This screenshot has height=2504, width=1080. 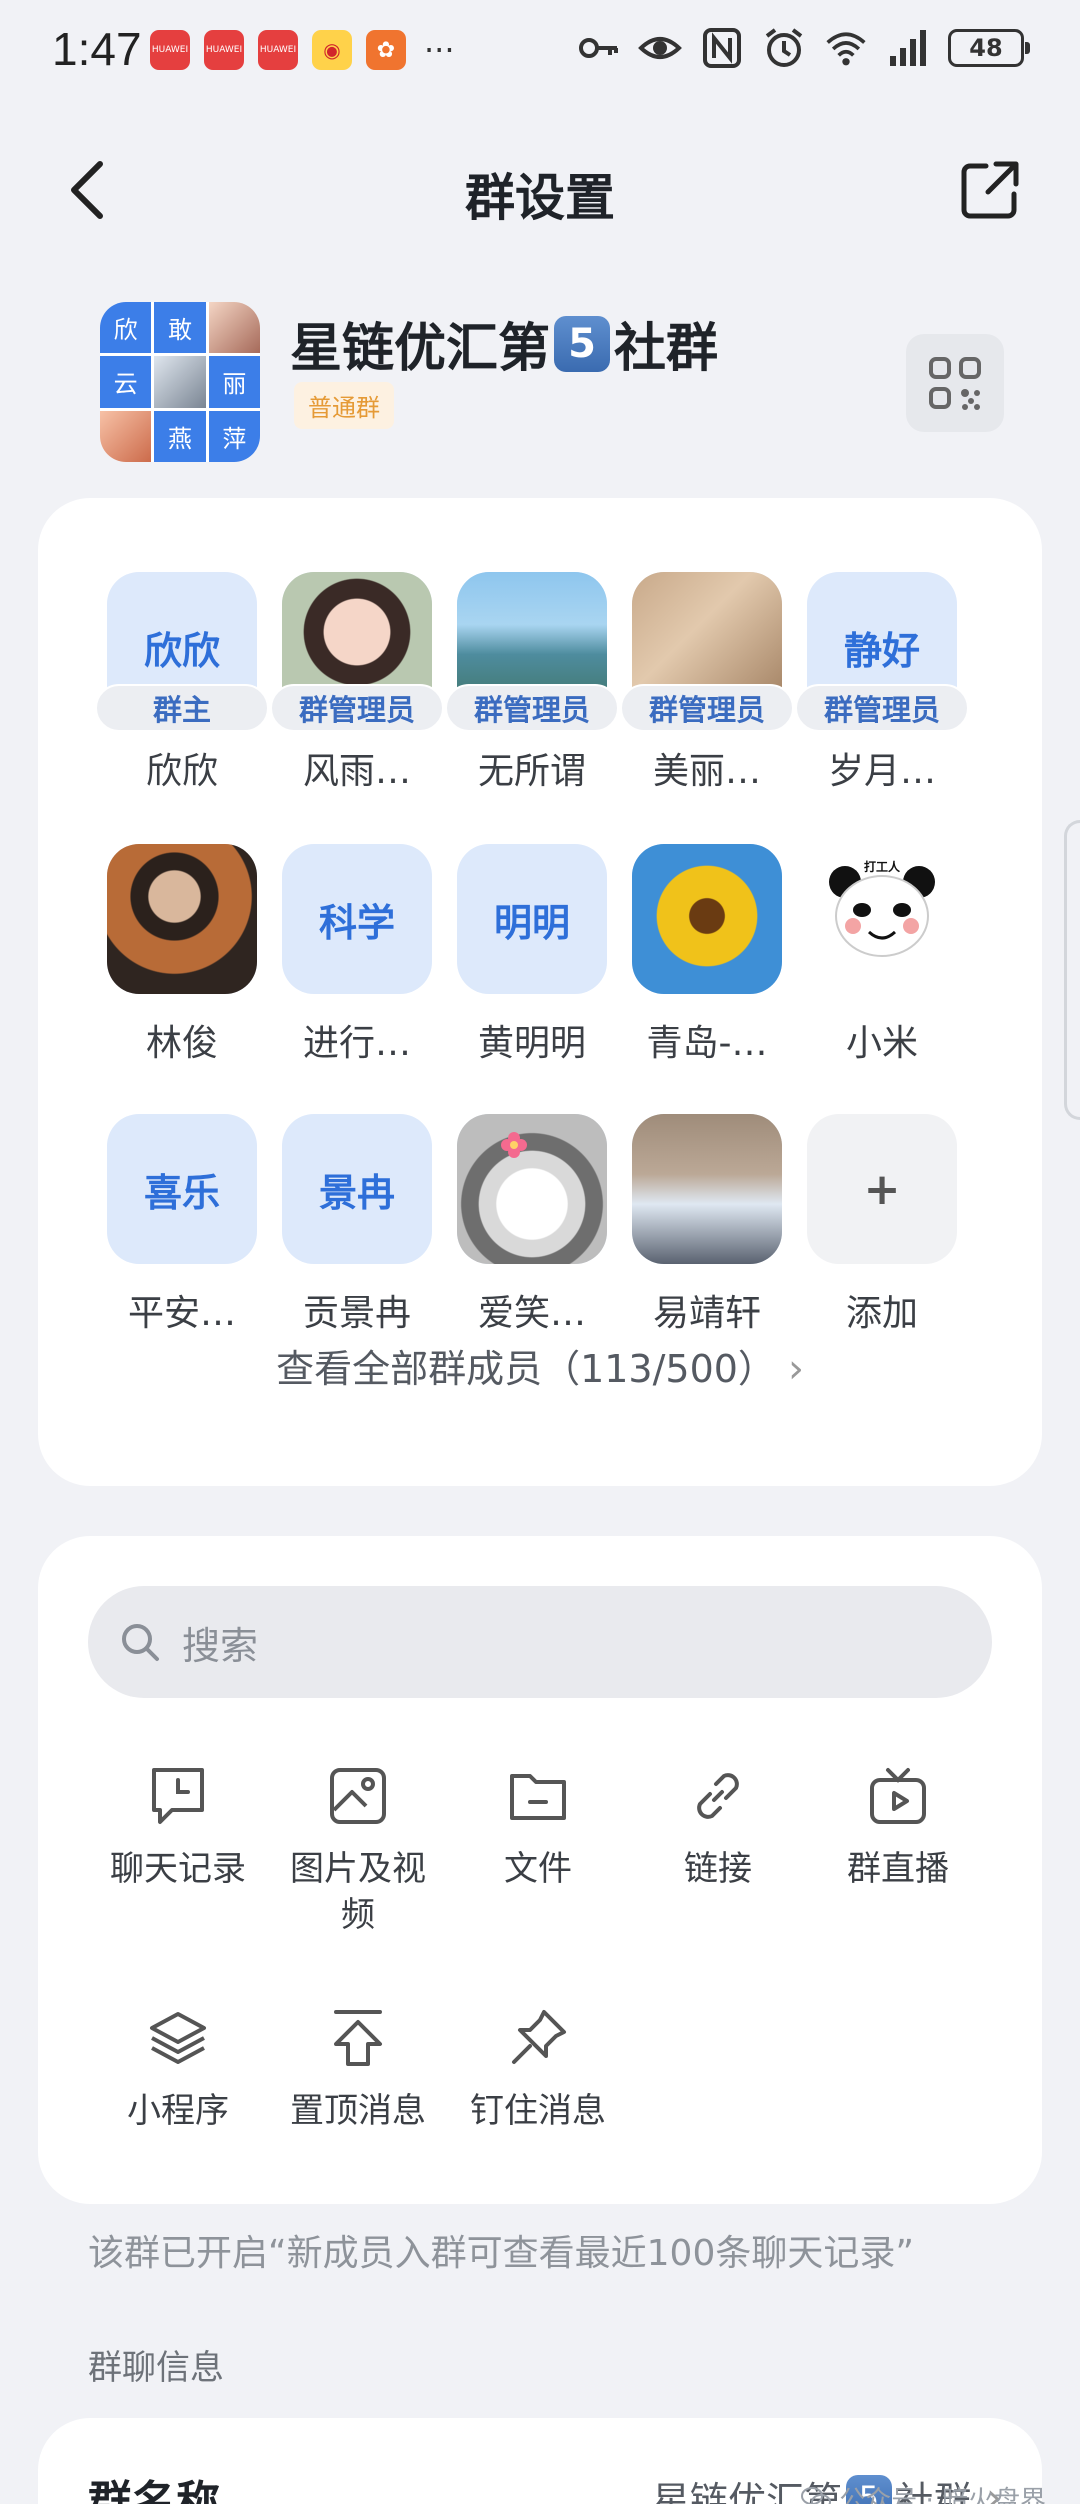 What do you see at coordinates (182, 652) in the screenshot?
I see `member-avatar: 欣欣 群主` at bounding box center [182, 652].